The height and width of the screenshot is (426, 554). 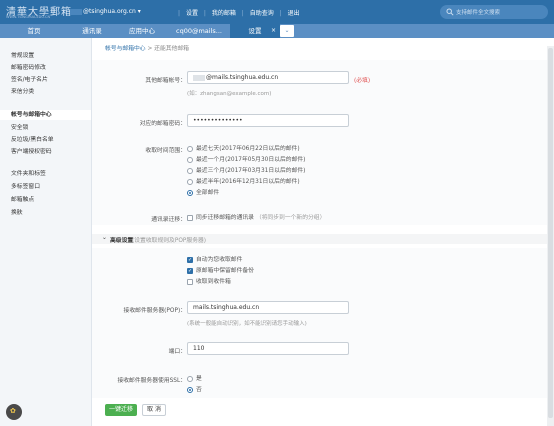 I want to click on pop-hint: (系统一般能自动识别，如不能识别请您手动输入), so click(x=247, y=324).